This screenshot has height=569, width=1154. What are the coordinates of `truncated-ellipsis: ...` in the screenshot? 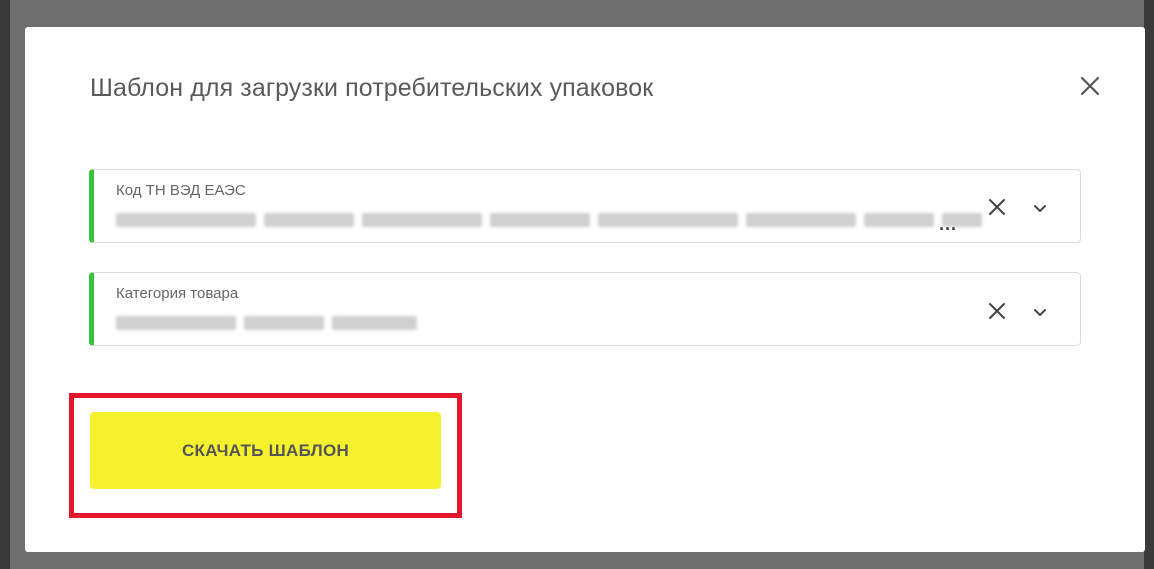 It's located at (948, 224).